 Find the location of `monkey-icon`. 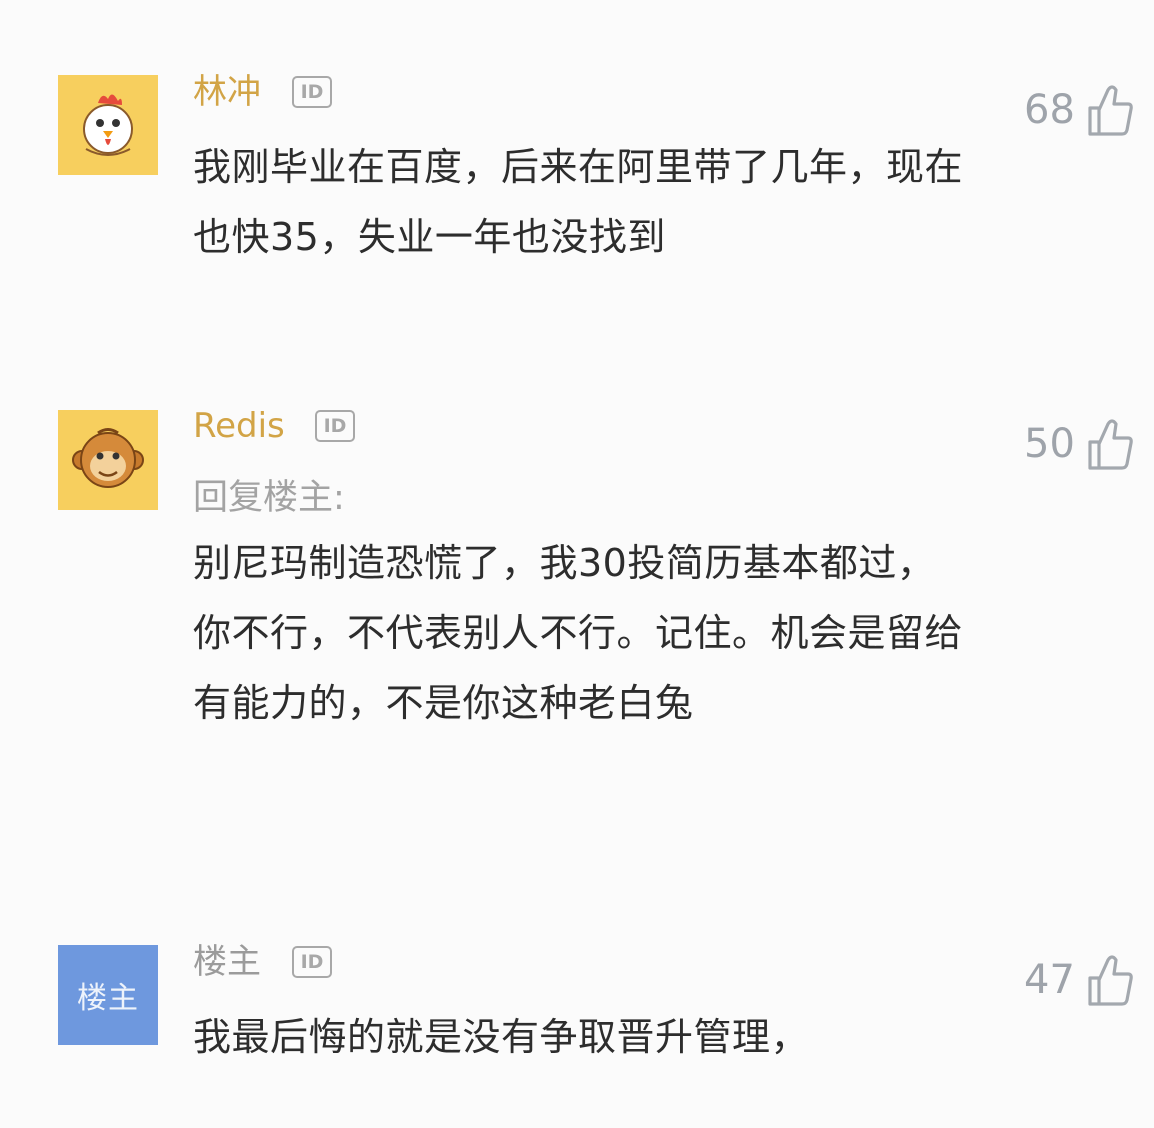

monkey-icon is located at coordinates (108, 458).